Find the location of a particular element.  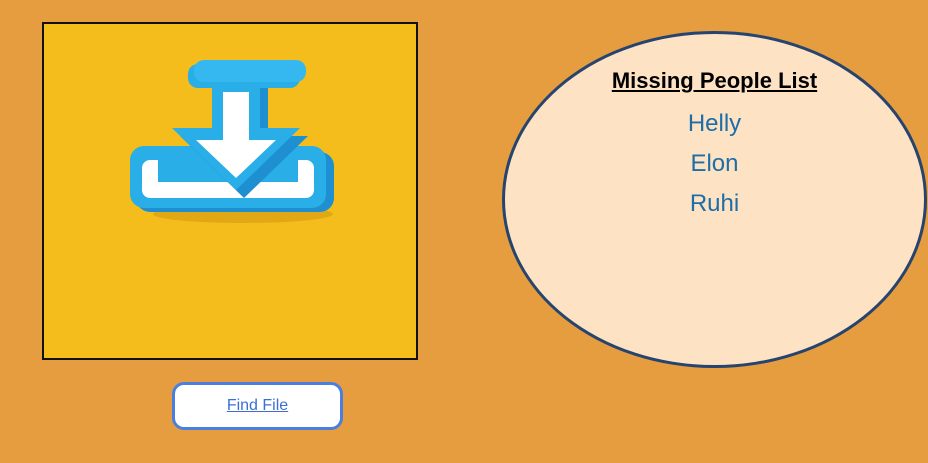

list-item: Ruhi is located at coordinates (714, 203).